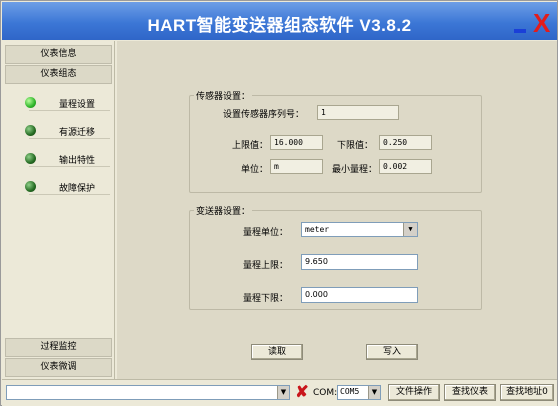 The width and height of the screenshot is (558, 406). I want to click on sidebar-item-label: 有源迁移, so click(77, 133).